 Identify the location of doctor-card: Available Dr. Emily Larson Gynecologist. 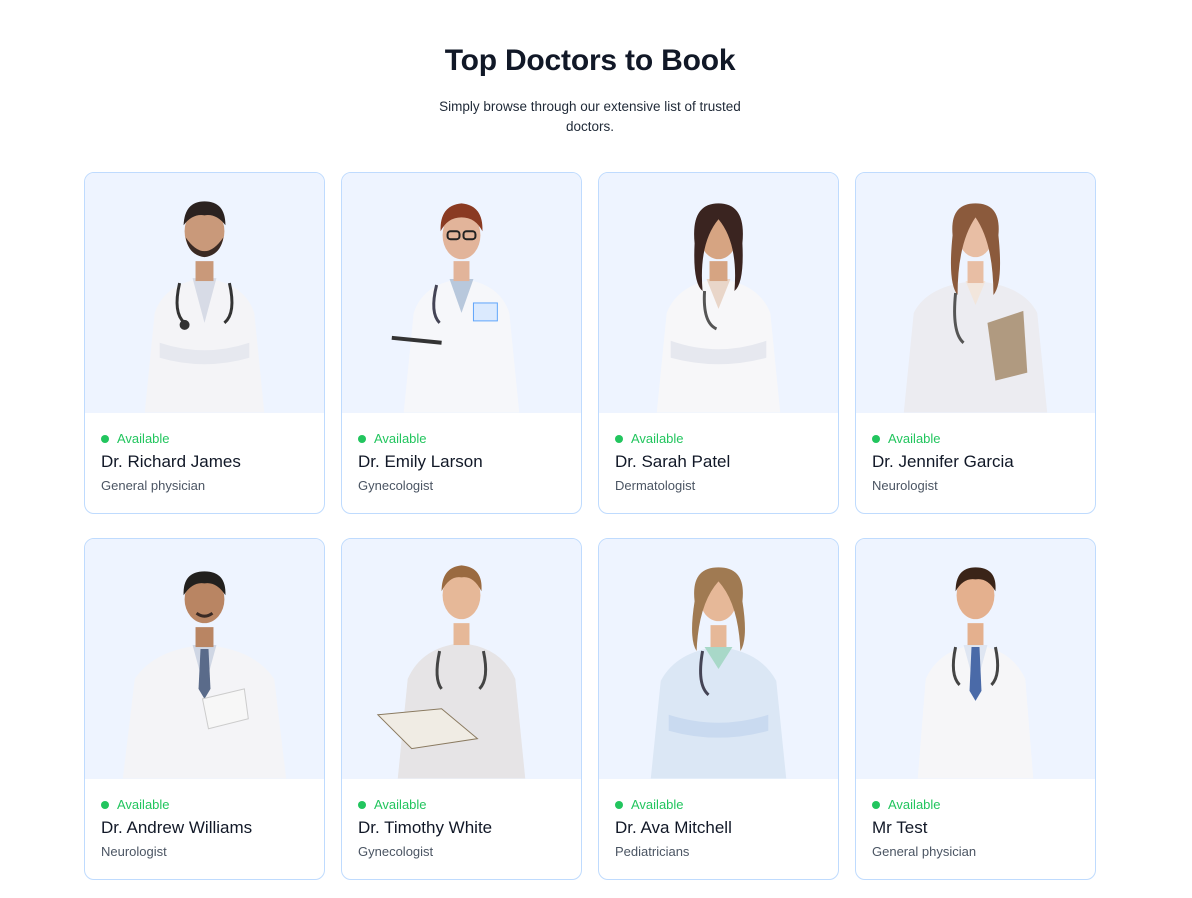
(461, 343).